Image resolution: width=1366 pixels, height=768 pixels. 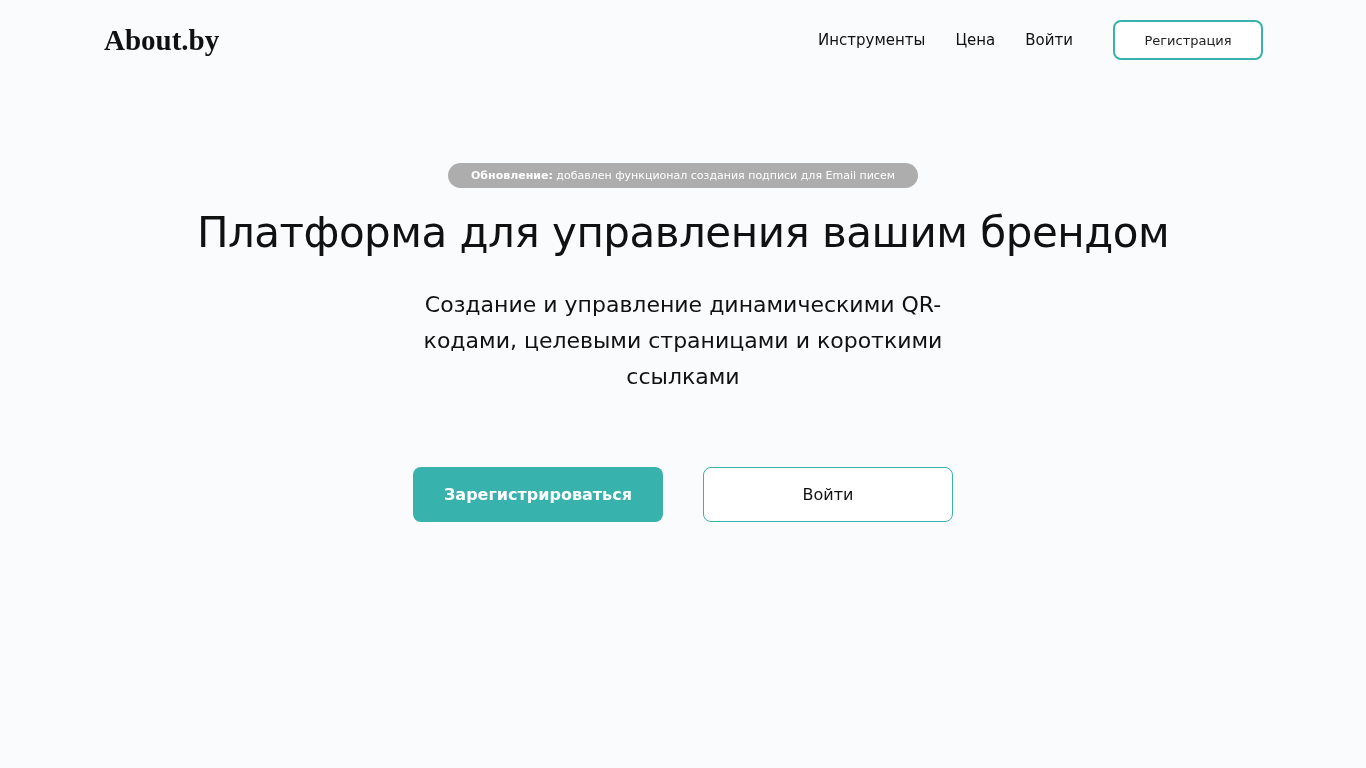 What do you see at coordinates (872, 40) in the screenshot?
I see `nav-link: Инструменты` at bounding box center [872, 40].